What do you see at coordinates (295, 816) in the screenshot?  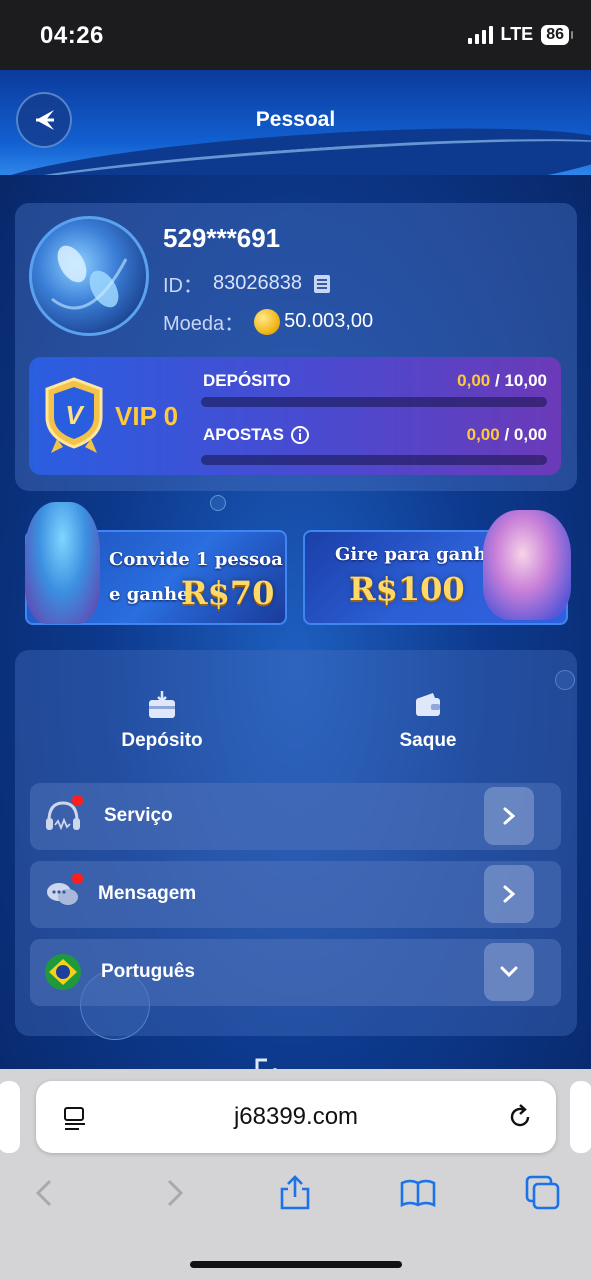 I see `menu-item-service: Serviço` at bounding box center [295, 816].